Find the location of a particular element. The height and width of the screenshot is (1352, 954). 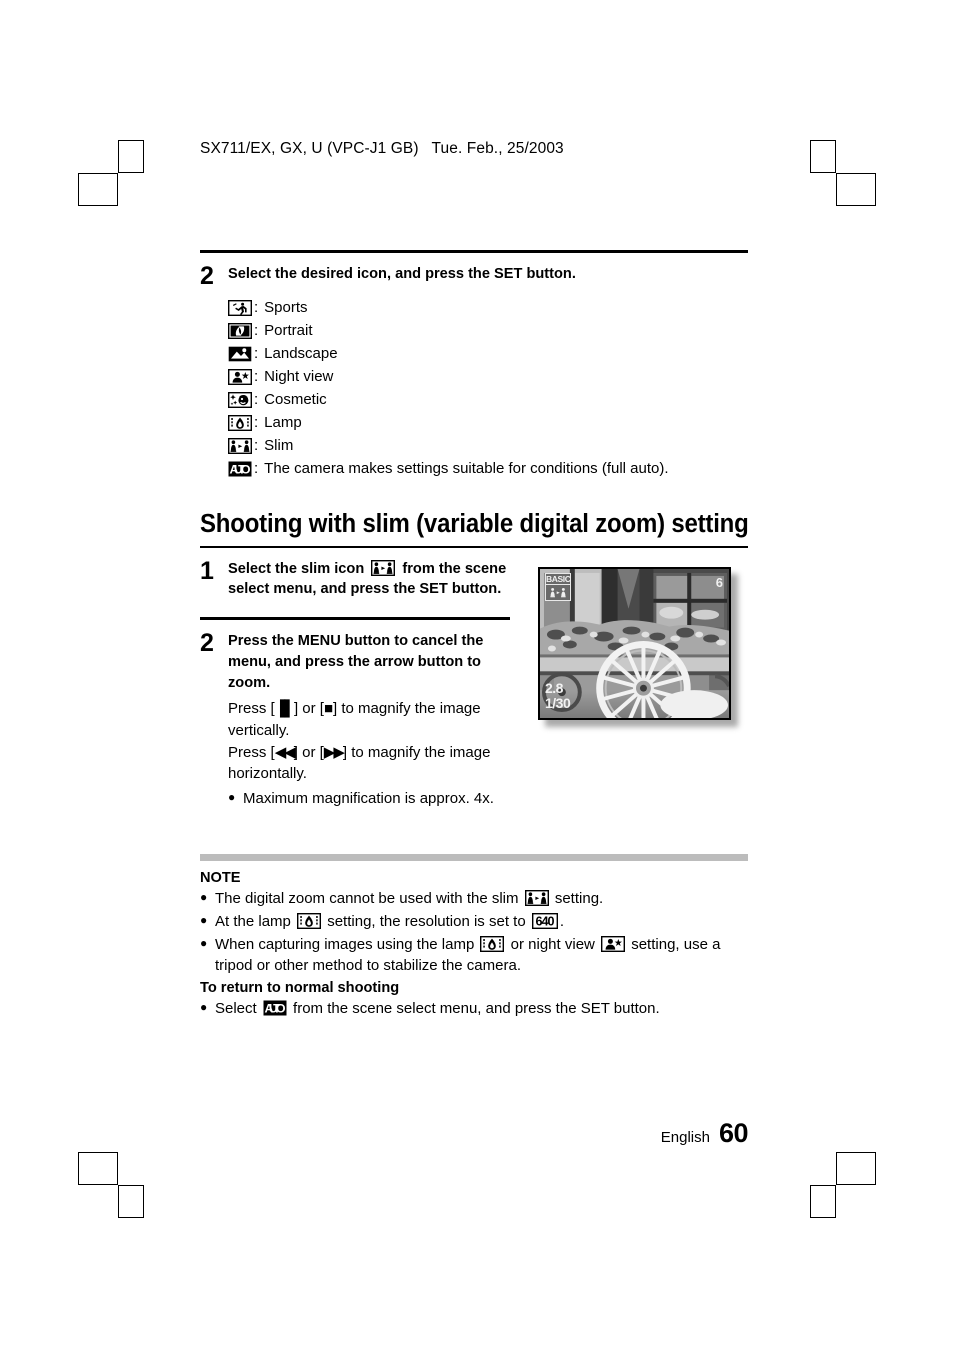

res640-icon: 640 is located at coordinates (544, 920).